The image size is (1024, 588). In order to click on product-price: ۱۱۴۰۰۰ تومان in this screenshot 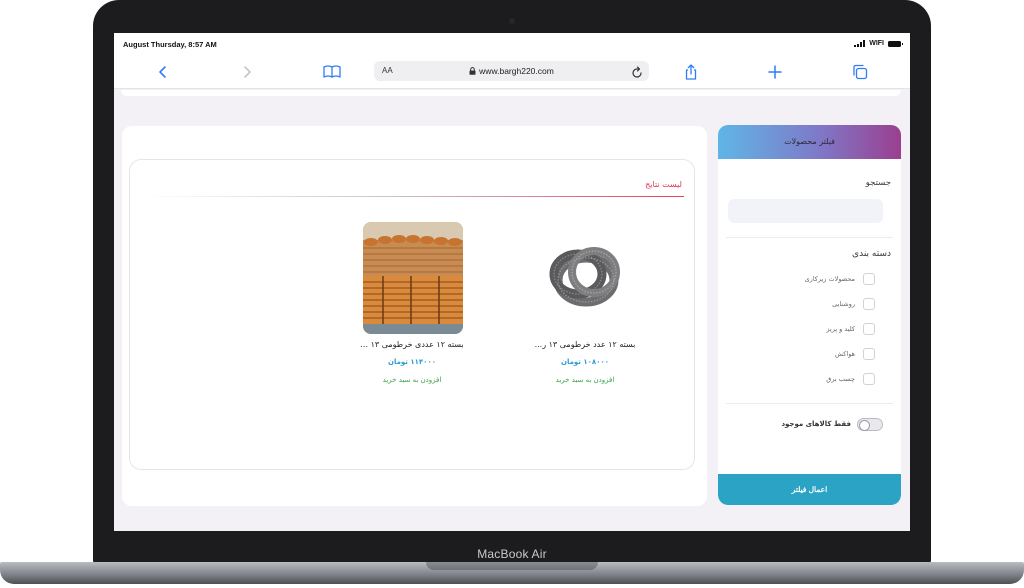, I will do `click(412, 362)`.